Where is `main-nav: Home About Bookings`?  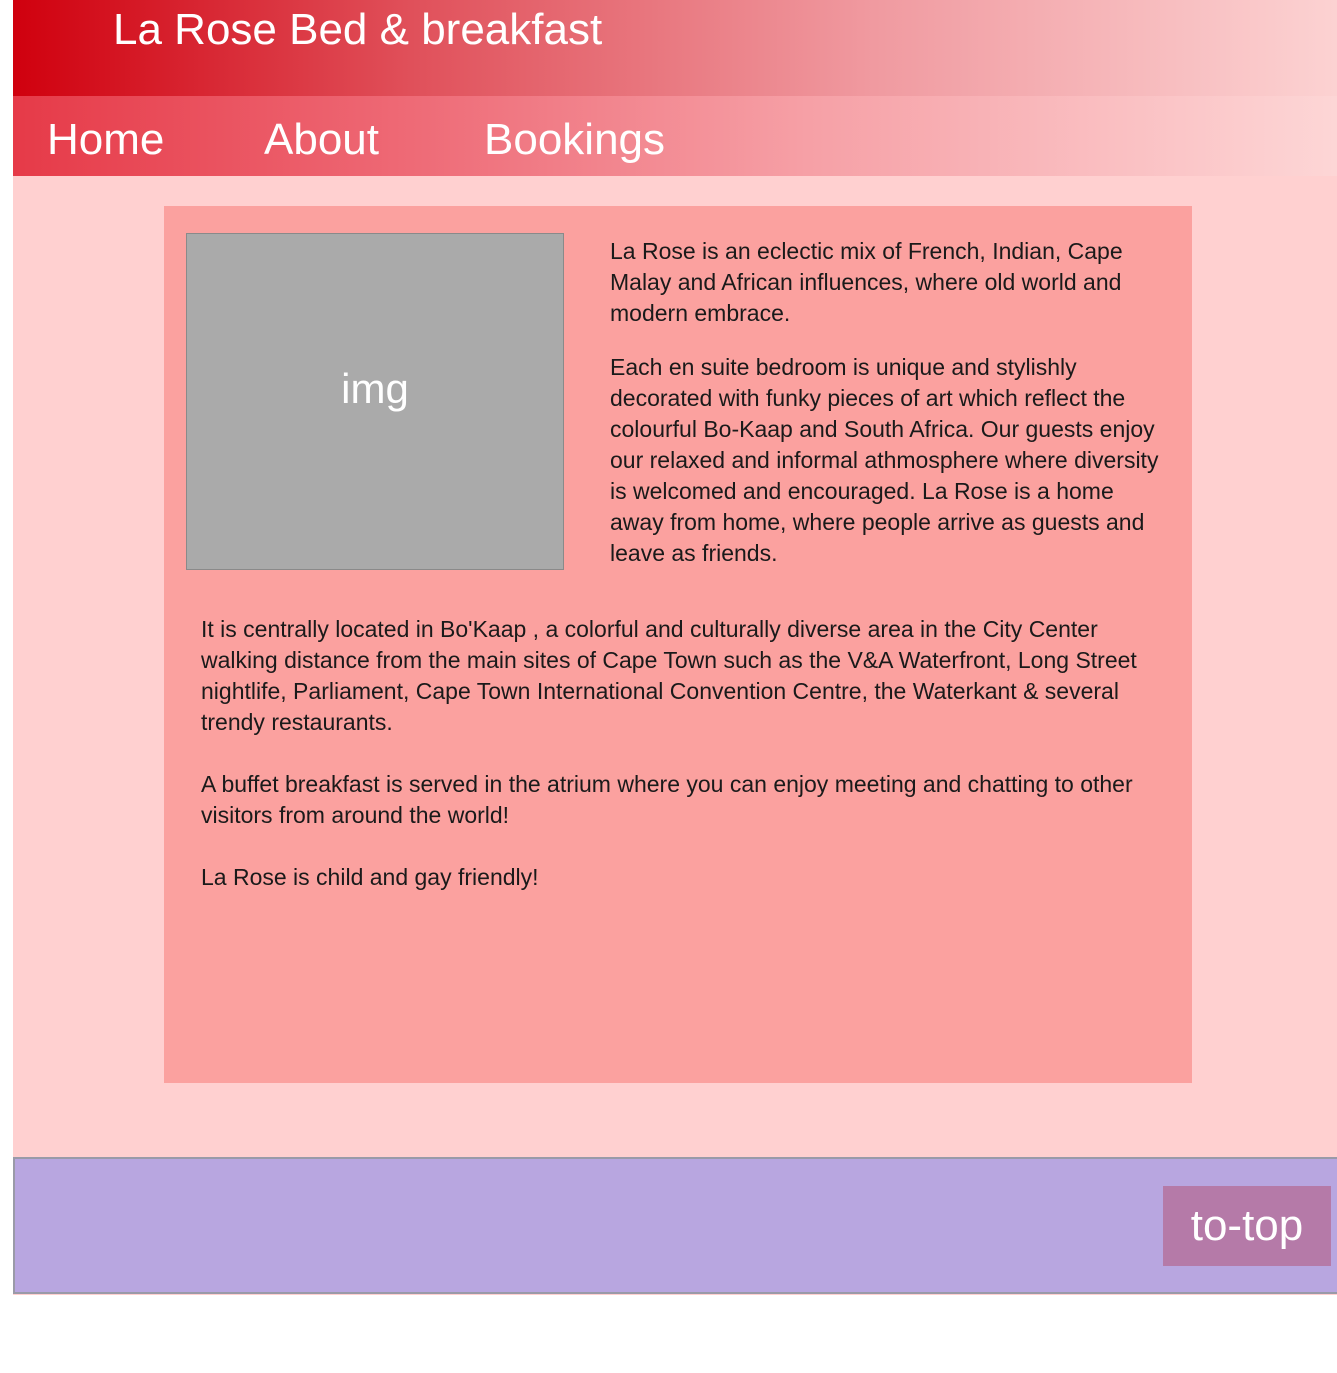 main-nav: Home About Bookings is located at coordinates (675, 136).